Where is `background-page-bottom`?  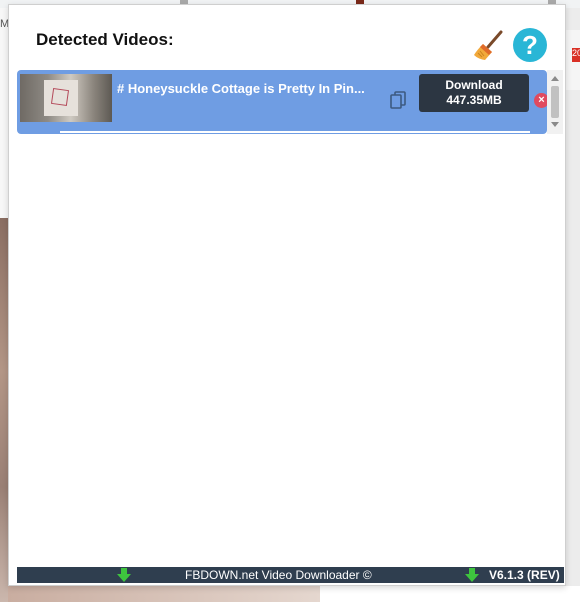
background-page-bottom is located at coordinates (450, 594).